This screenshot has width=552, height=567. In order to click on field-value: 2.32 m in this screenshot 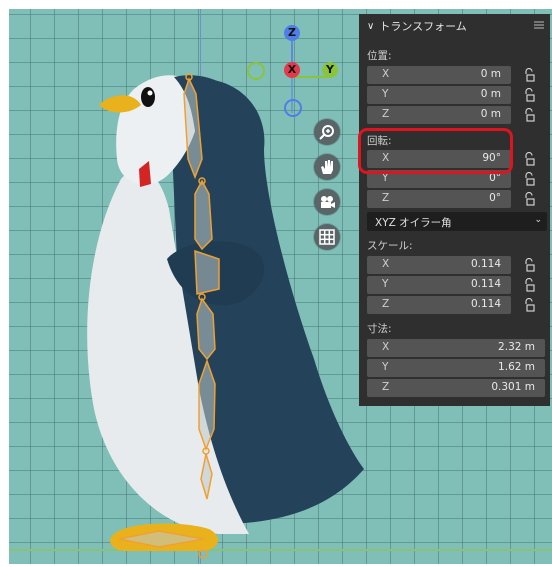, I will do `click(516, 347)`.